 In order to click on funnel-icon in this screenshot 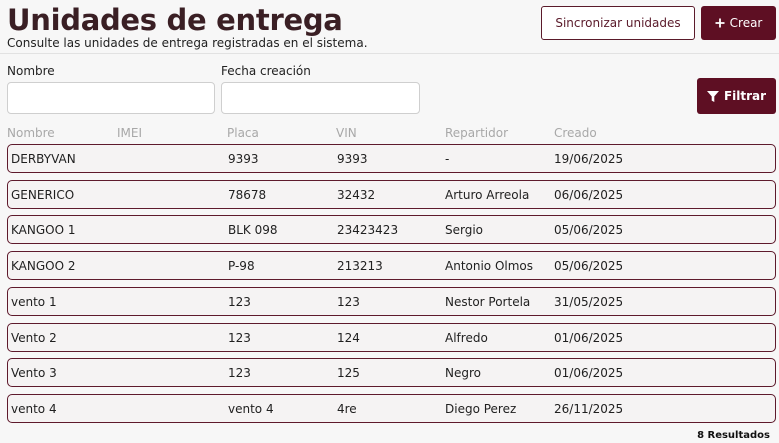, I will do `click(712, 96)`.